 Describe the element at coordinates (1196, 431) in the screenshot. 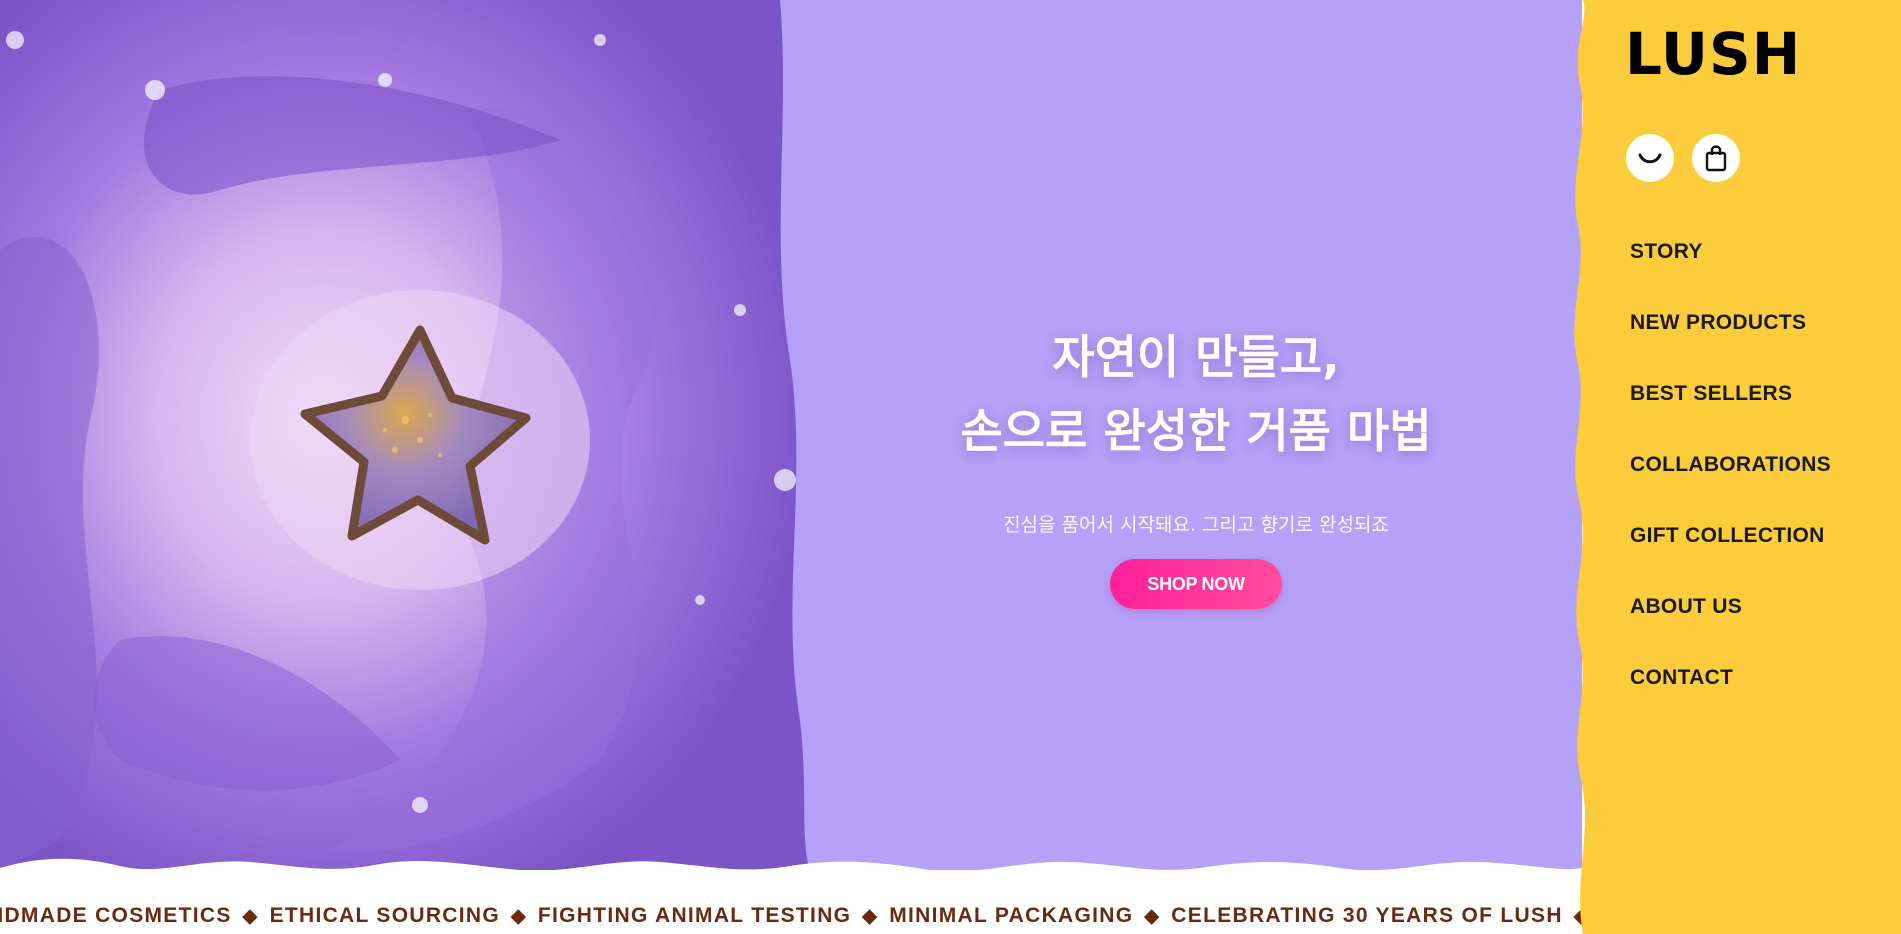

I see `hero-headline-line-2: 손으로 완성한 거품 마법` at that location.